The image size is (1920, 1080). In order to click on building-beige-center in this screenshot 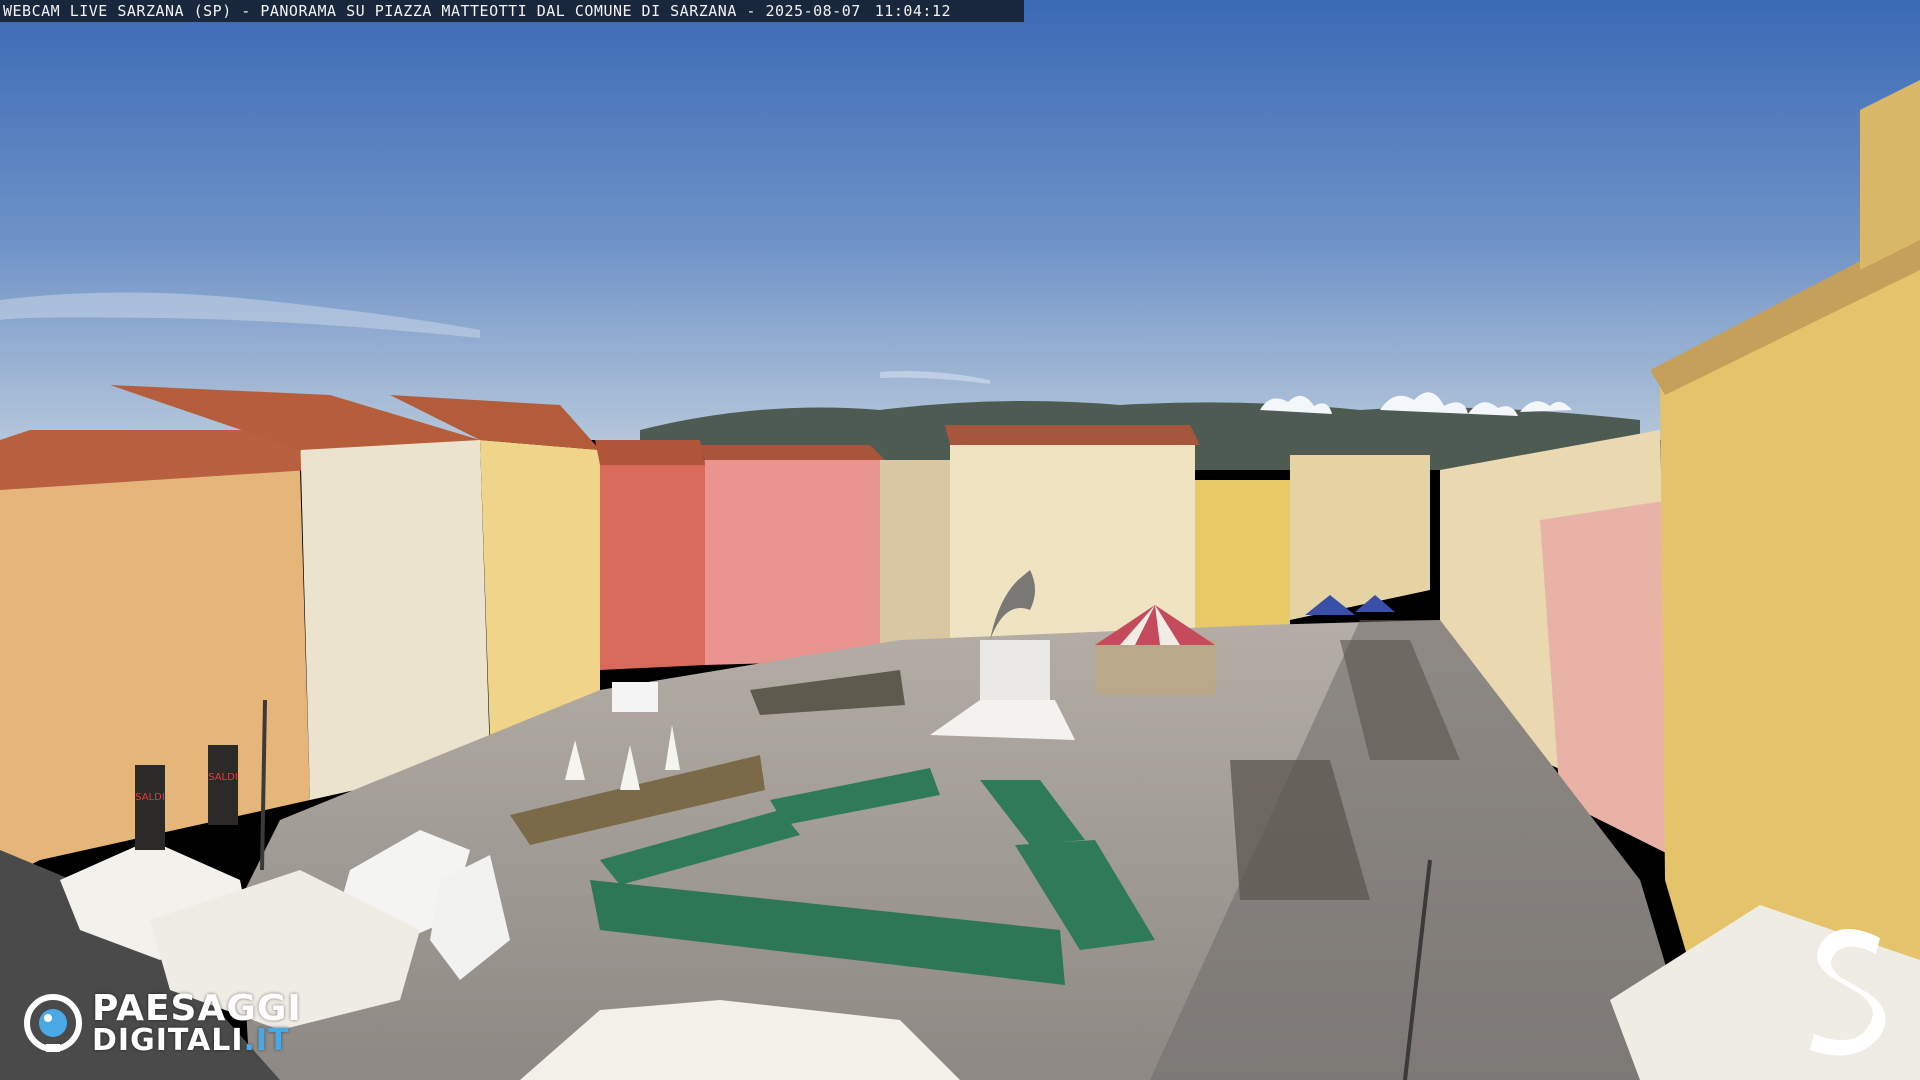, I will do `click(915, 557)`.